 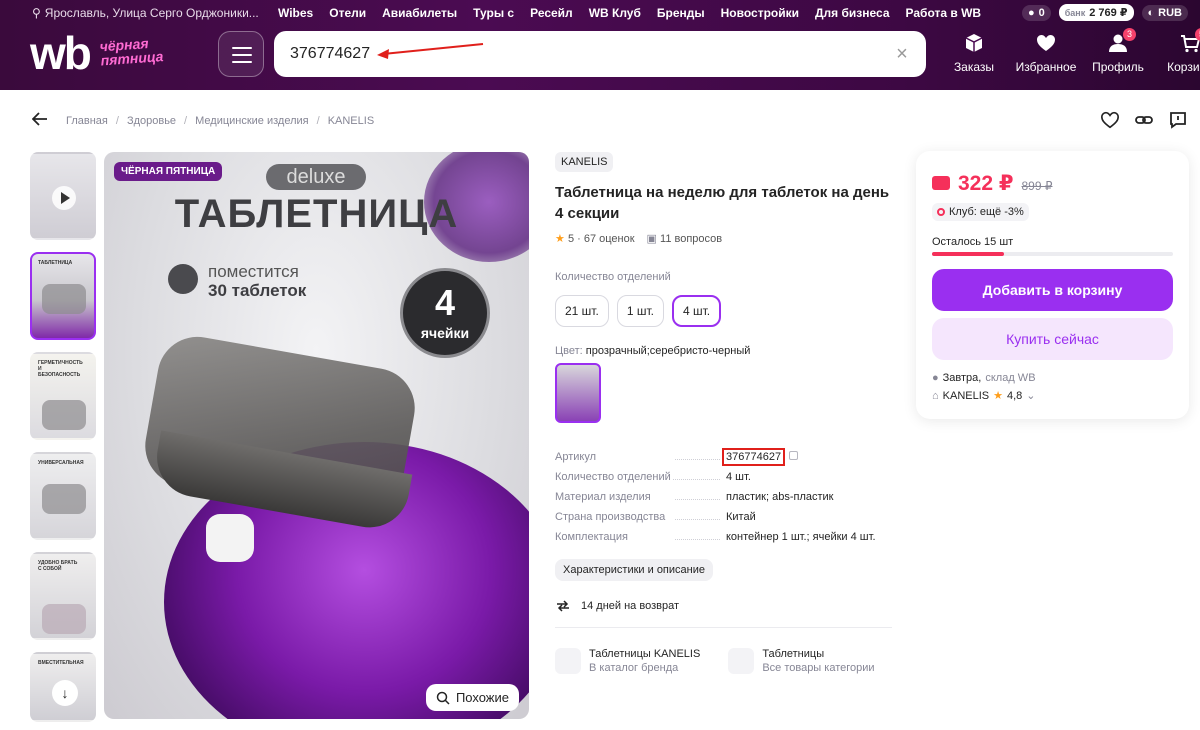 I want to click on logo-text: wb, so click(x=61, y=53).